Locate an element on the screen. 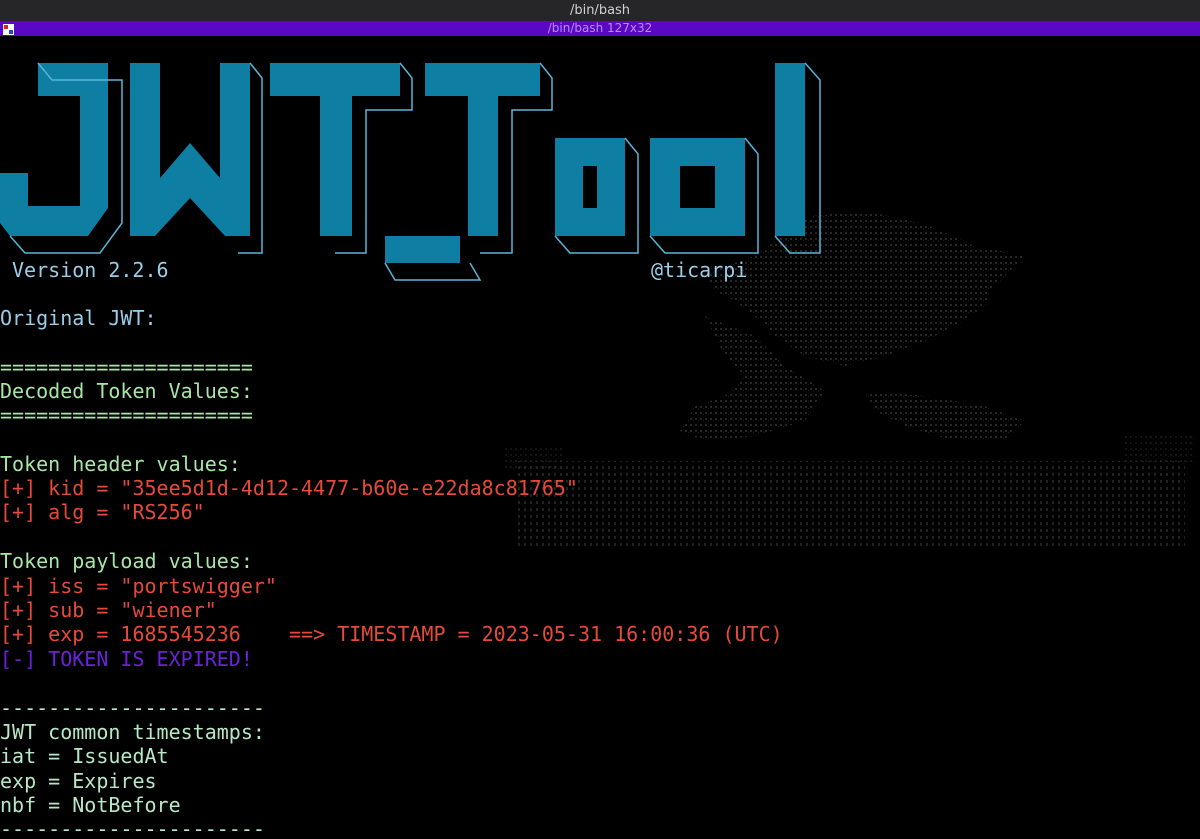 The image size is (1200, 839). tab-title: /bin/bash 127x32 is located at coordinates (600, 28).